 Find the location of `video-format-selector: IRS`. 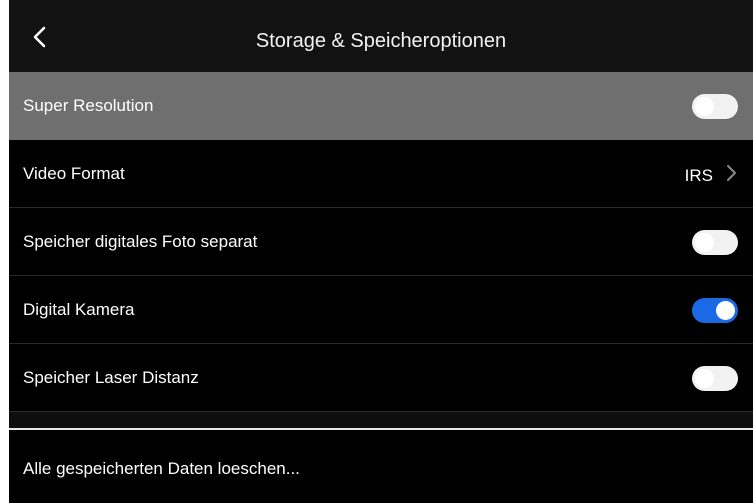

video-format-selector: IRS is located at coordinates (711, 175).